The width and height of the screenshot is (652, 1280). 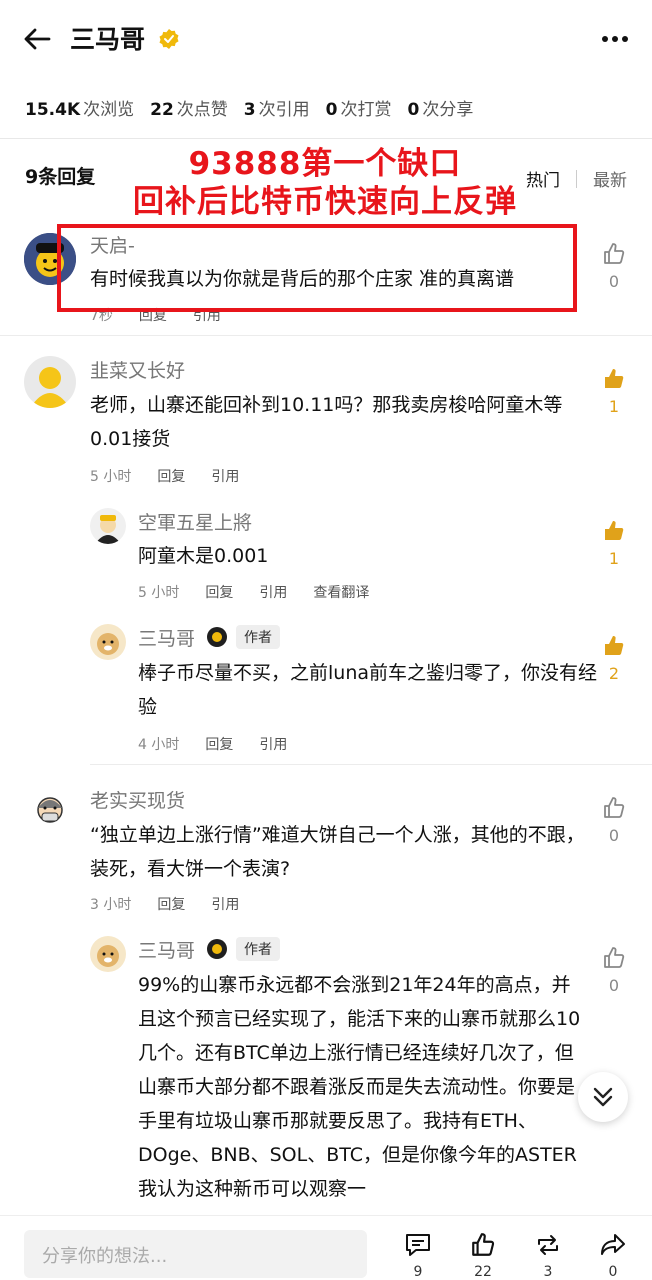 I want to click on like-count: 2, so click(x=614, y=673).